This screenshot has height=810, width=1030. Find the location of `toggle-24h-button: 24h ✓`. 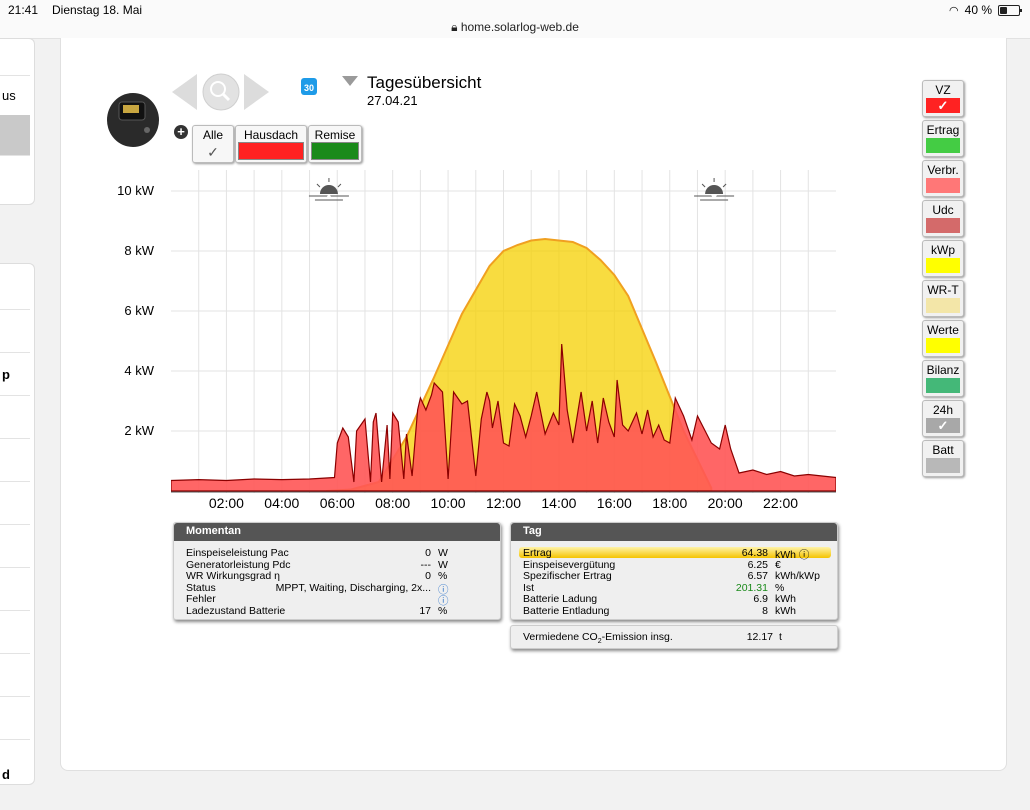

toggle-24h-button: 24h ✓ is located at coordinates (943, 418).